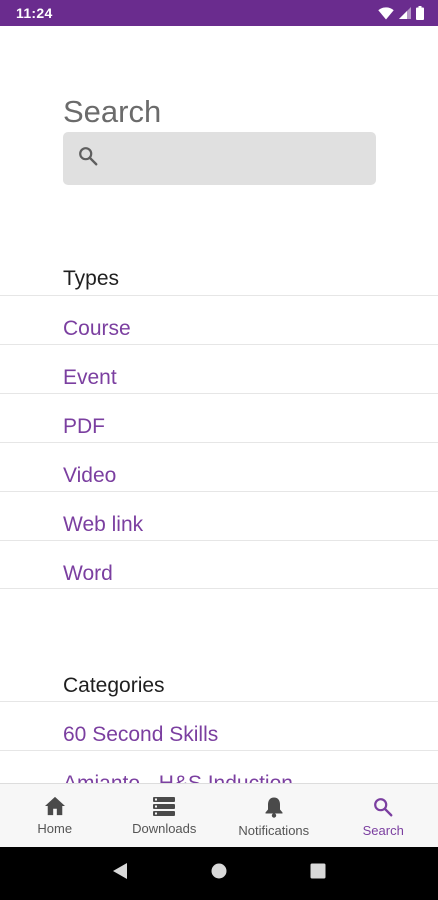 The image size is (438, 900). What do you see at coordinates (91, 278) in the screenshot?
I see `types-heading: Types` at bounding box center [91, 278].